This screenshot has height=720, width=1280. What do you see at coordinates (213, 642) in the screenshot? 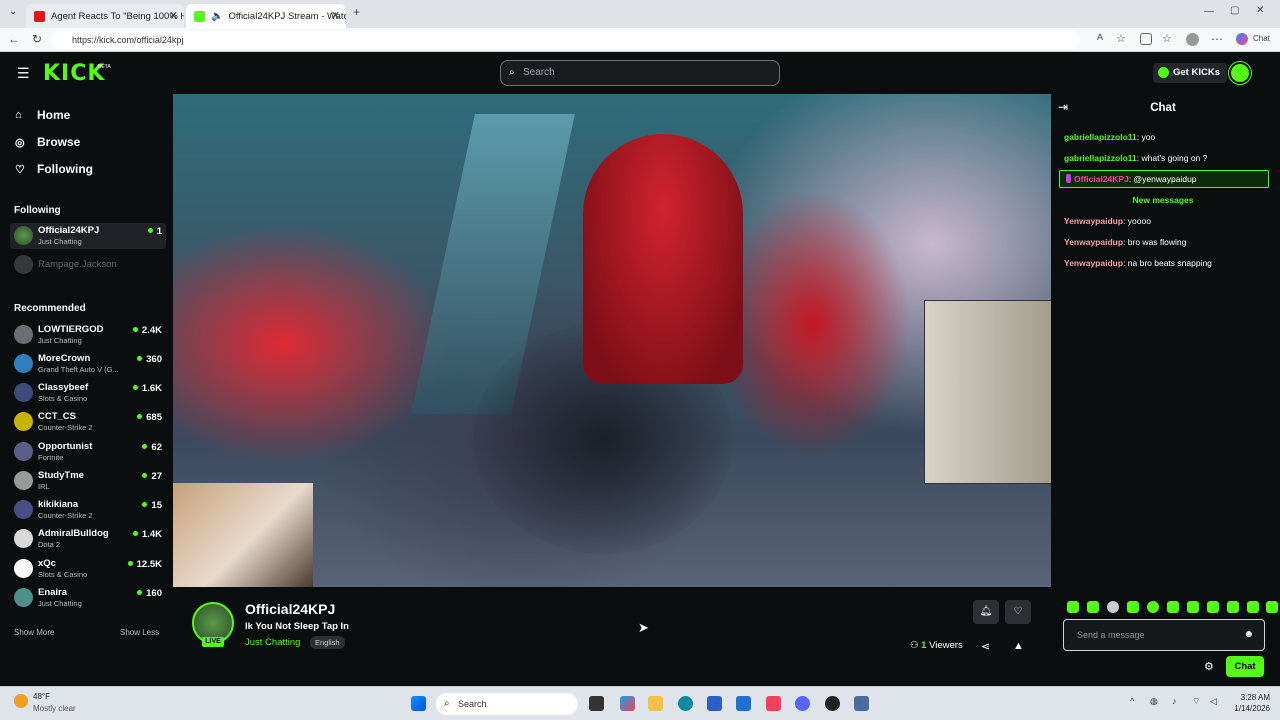
I see `live-badge: LIVE` at bounding box center [213, 642].